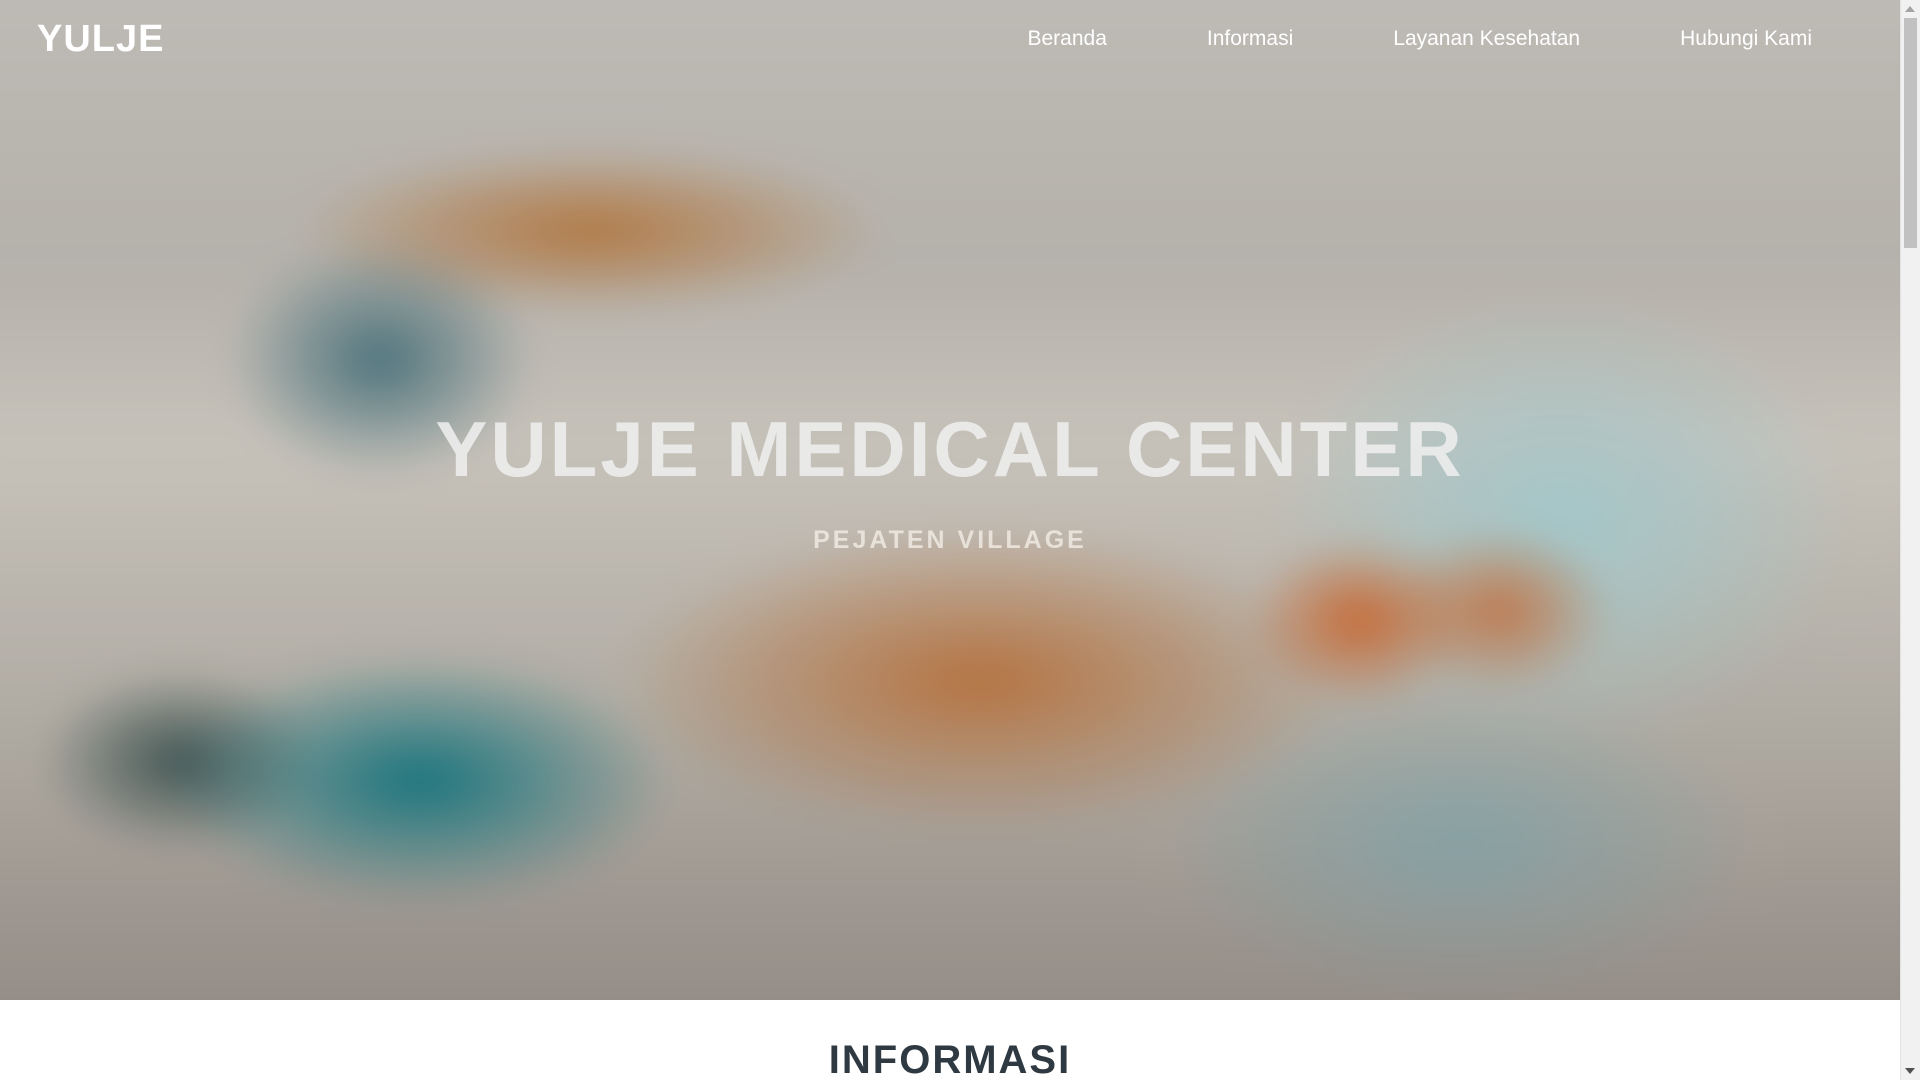  What do you see at coordinates (1910, 133) in the screenshot?
I see `scroll-thumb` at bounding box center [1910, 133].